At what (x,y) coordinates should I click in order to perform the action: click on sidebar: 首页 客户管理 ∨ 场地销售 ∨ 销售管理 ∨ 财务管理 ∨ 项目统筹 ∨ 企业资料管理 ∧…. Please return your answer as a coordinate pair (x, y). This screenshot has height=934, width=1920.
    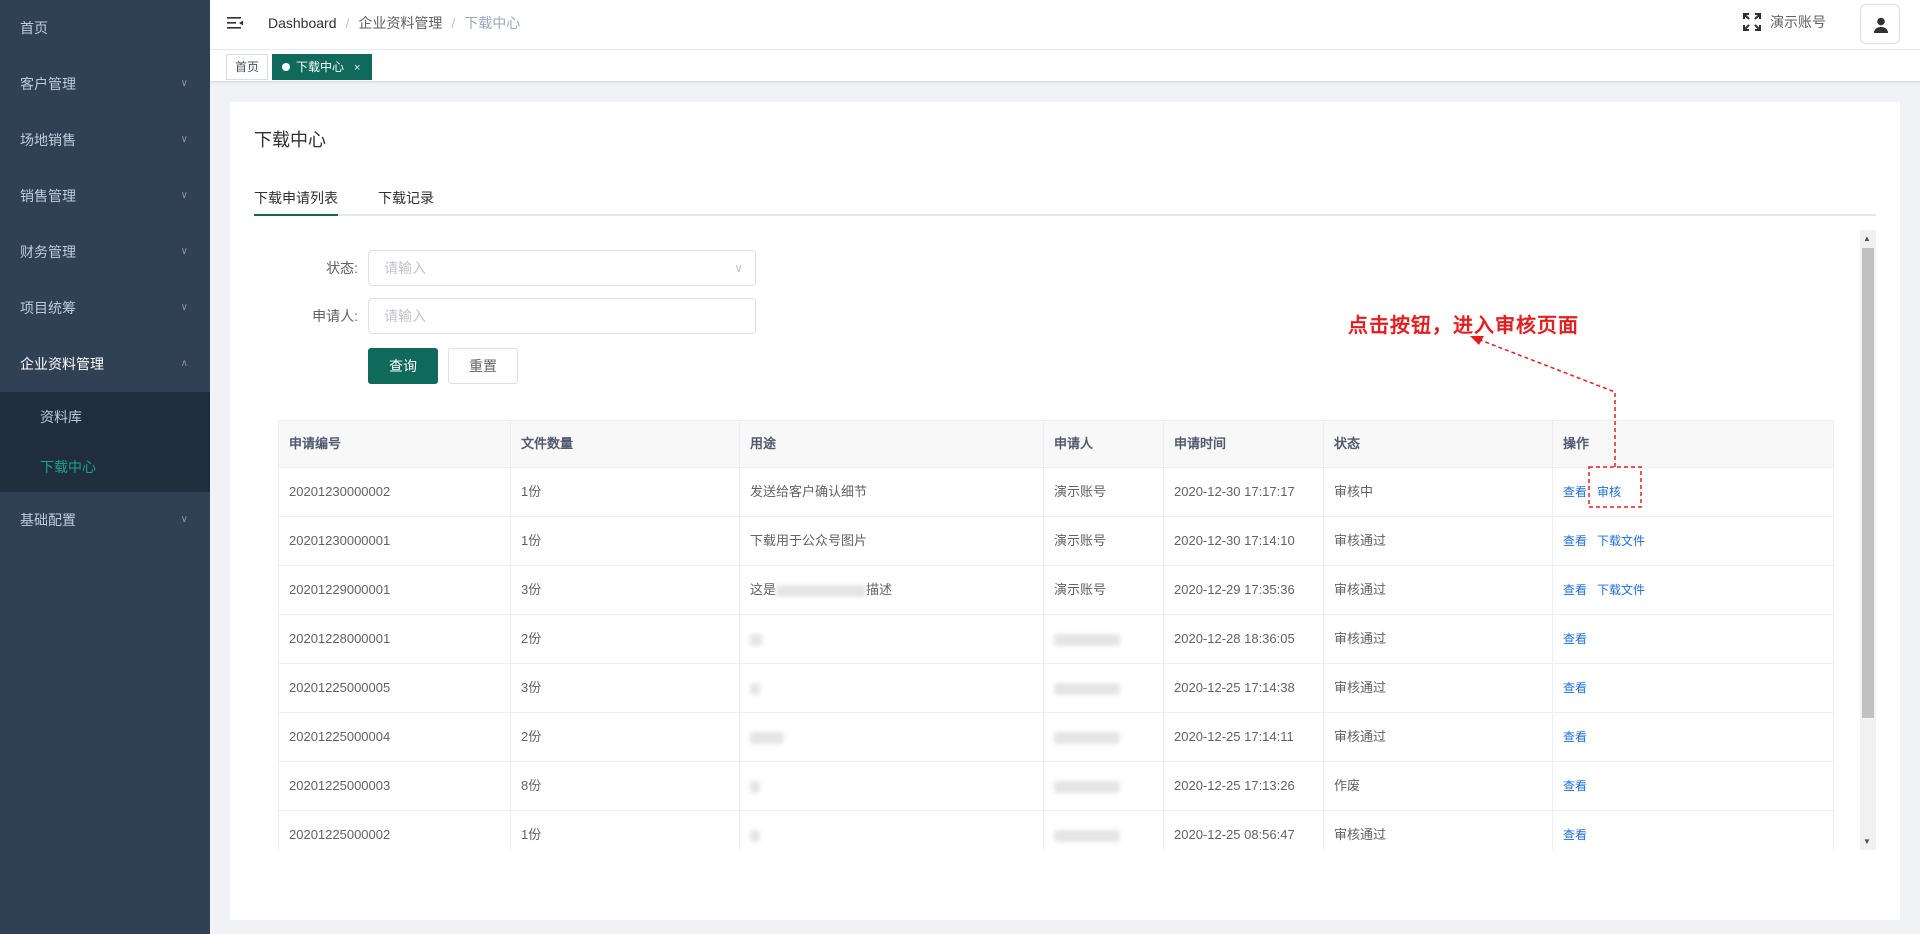
    Looking at the image, I should click on (105, 467).